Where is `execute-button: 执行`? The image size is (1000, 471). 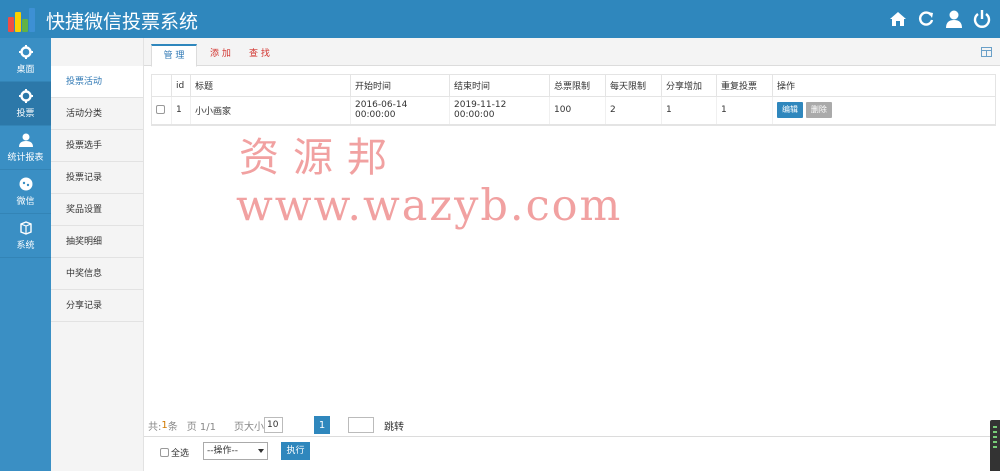
execute-button: 执行 is located at coordinates (295, 451).